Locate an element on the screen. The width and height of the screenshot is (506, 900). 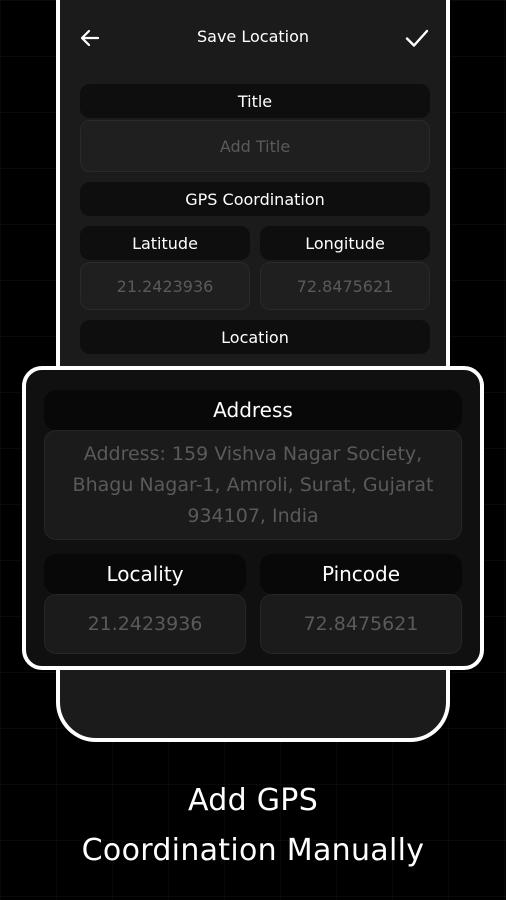
top-bar: Save Location is located at coordinates (253, 36).